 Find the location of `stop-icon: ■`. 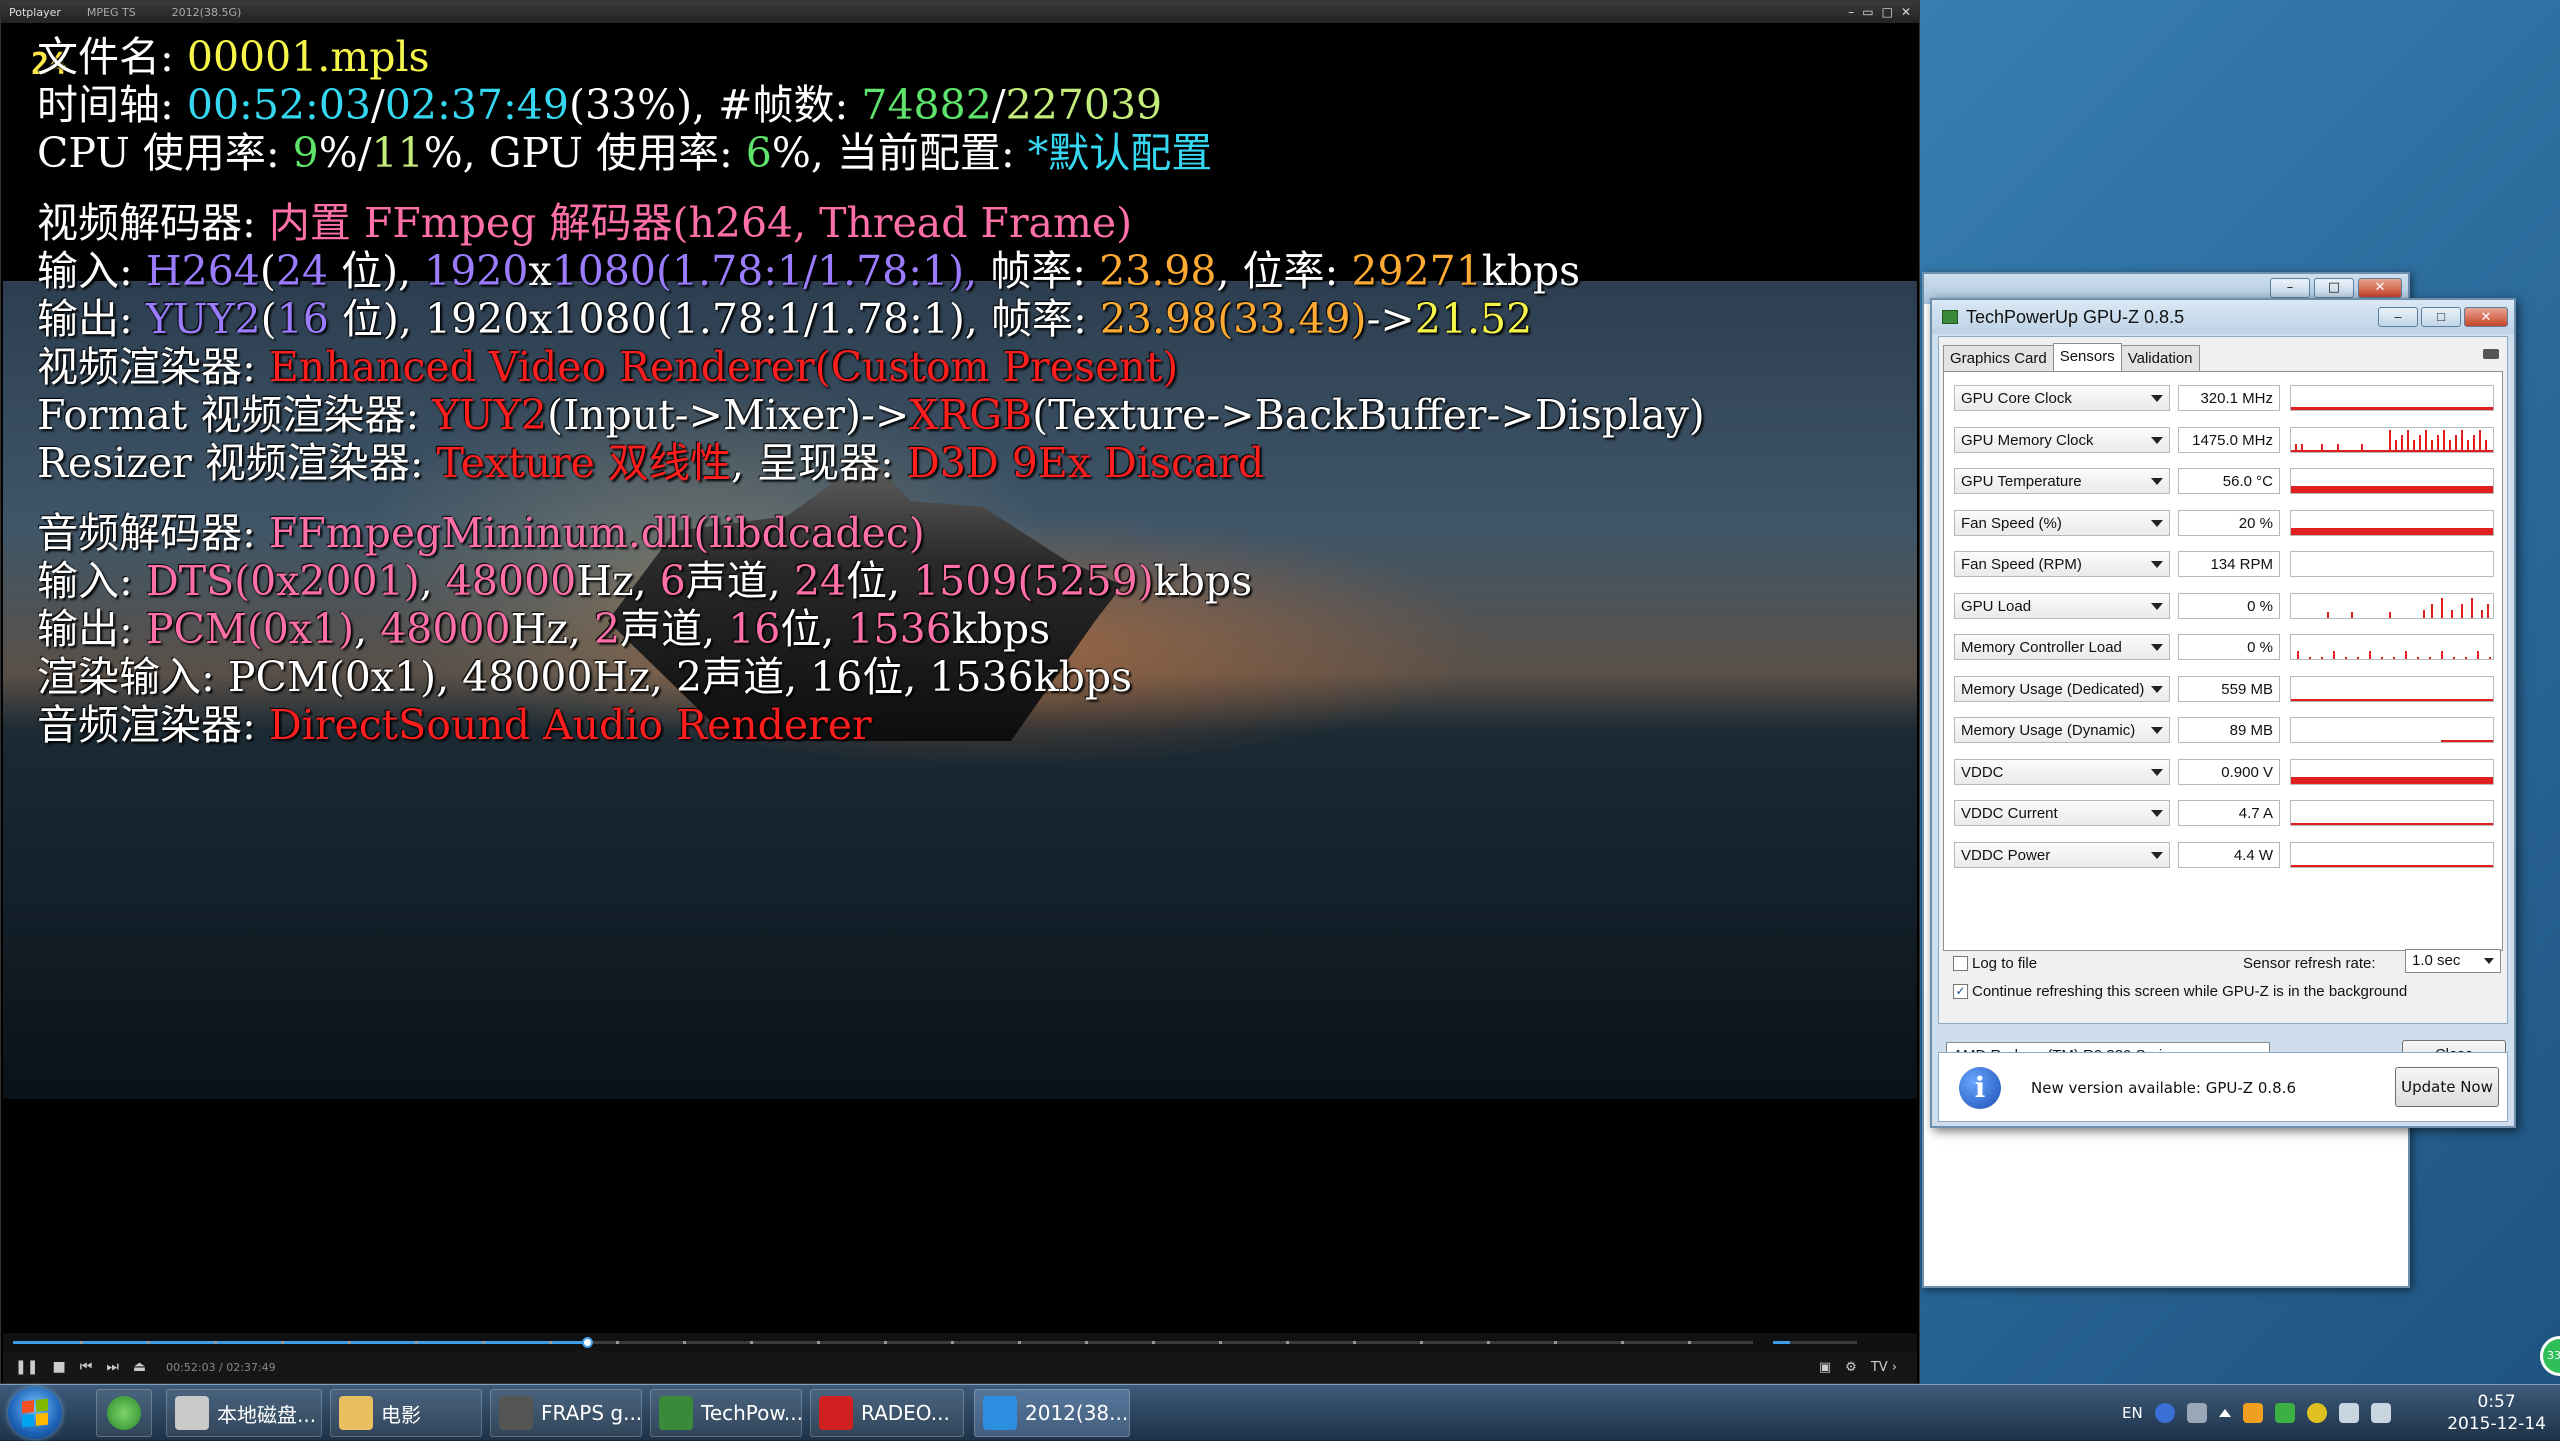

stop-icon: ■ is located at coordinates (58, 1367).